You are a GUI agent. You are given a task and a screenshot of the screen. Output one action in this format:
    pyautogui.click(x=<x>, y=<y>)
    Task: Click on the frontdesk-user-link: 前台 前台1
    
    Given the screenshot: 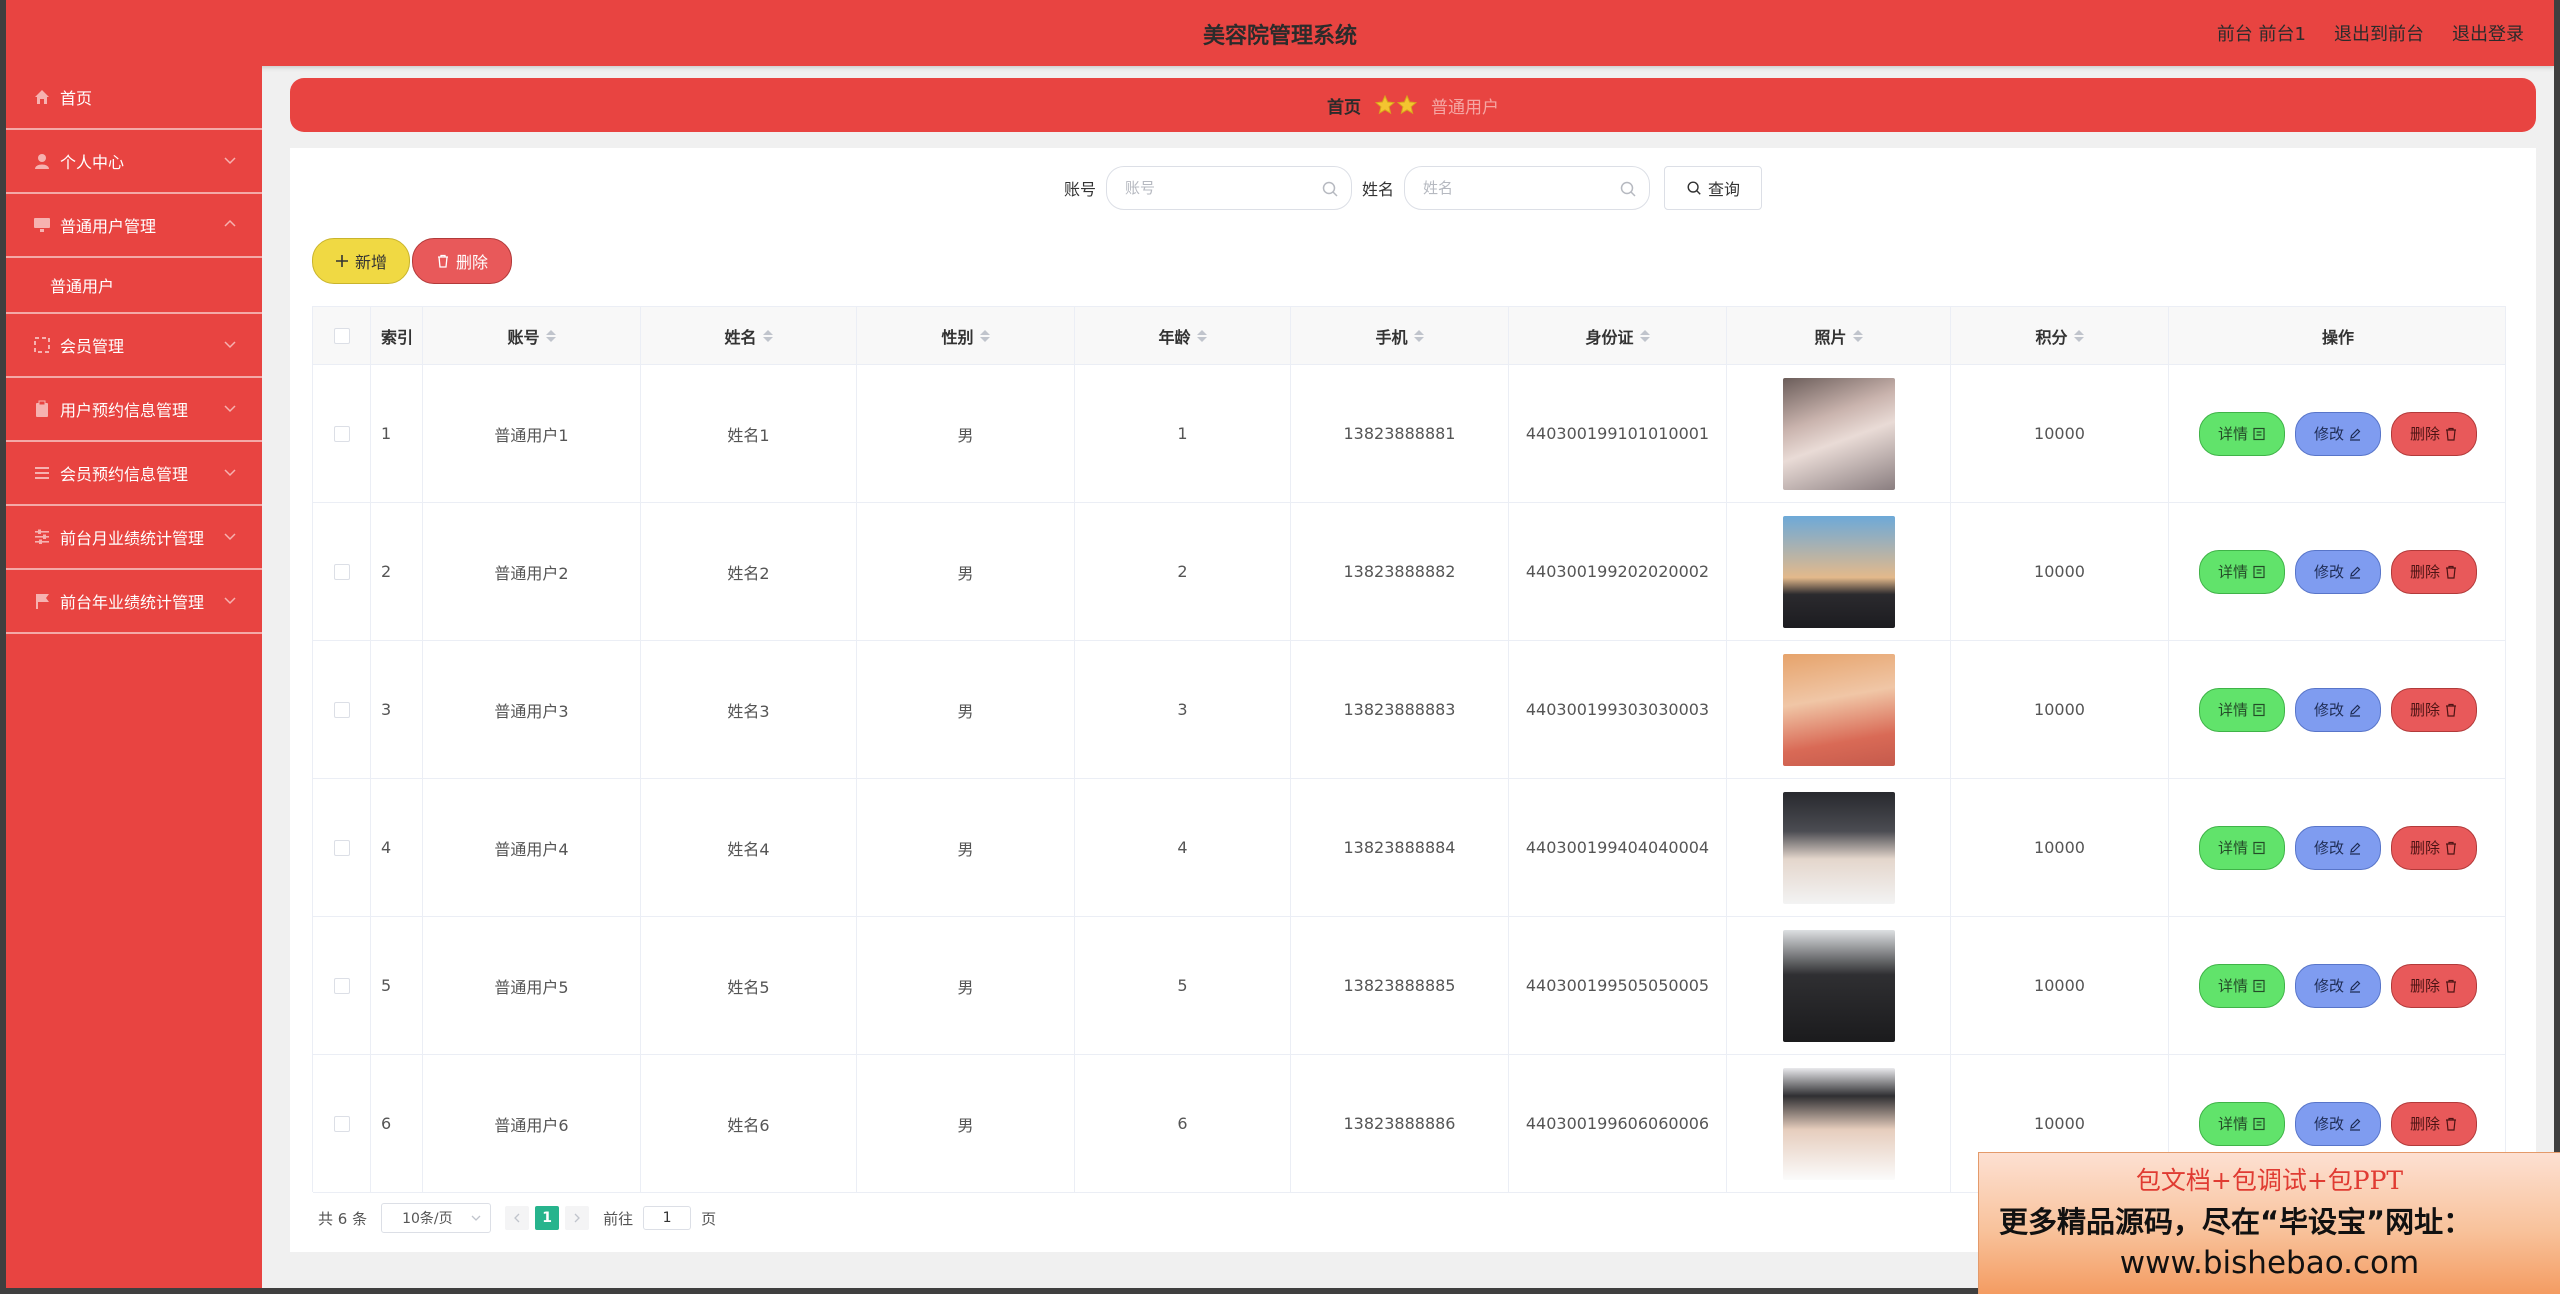 What is the action you would take?
    pyautogui.click(x=2261, y=33)
    